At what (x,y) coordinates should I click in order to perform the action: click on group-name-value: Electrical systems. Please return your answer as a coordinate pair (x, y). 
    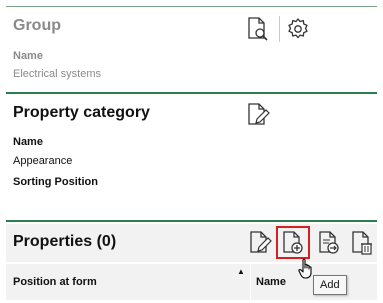
    Looking at the image, I should click on (57, 74).